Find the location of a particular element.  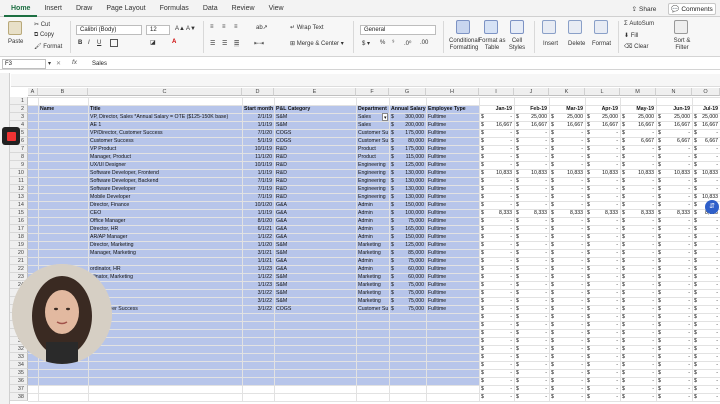

cell-title: Manager, Product is located at coordinates (164, 157).